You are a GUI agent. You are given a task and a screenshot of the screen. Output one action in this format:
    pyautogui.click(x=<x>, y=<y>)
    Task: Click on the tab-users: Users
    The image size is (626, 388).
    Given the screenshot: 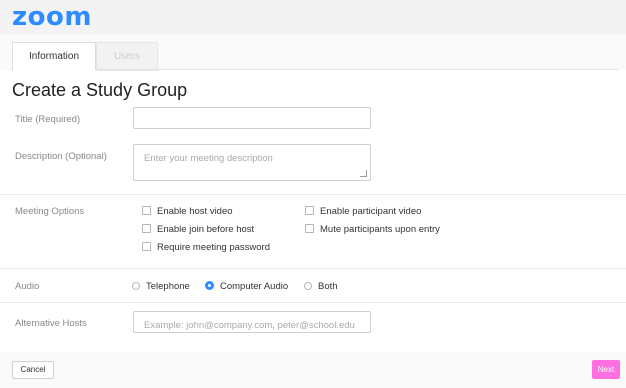 What is the action you would take?
    pyautogui.click(x=127, y=56)
    